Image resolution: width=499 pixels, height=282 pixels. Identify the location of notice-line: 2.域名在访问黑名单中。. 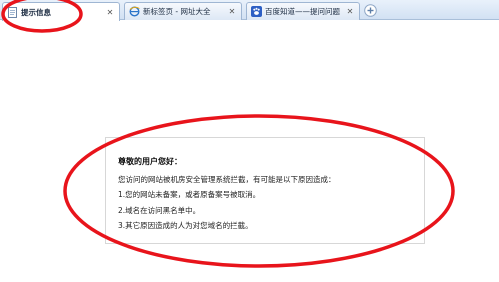
(159, 210).